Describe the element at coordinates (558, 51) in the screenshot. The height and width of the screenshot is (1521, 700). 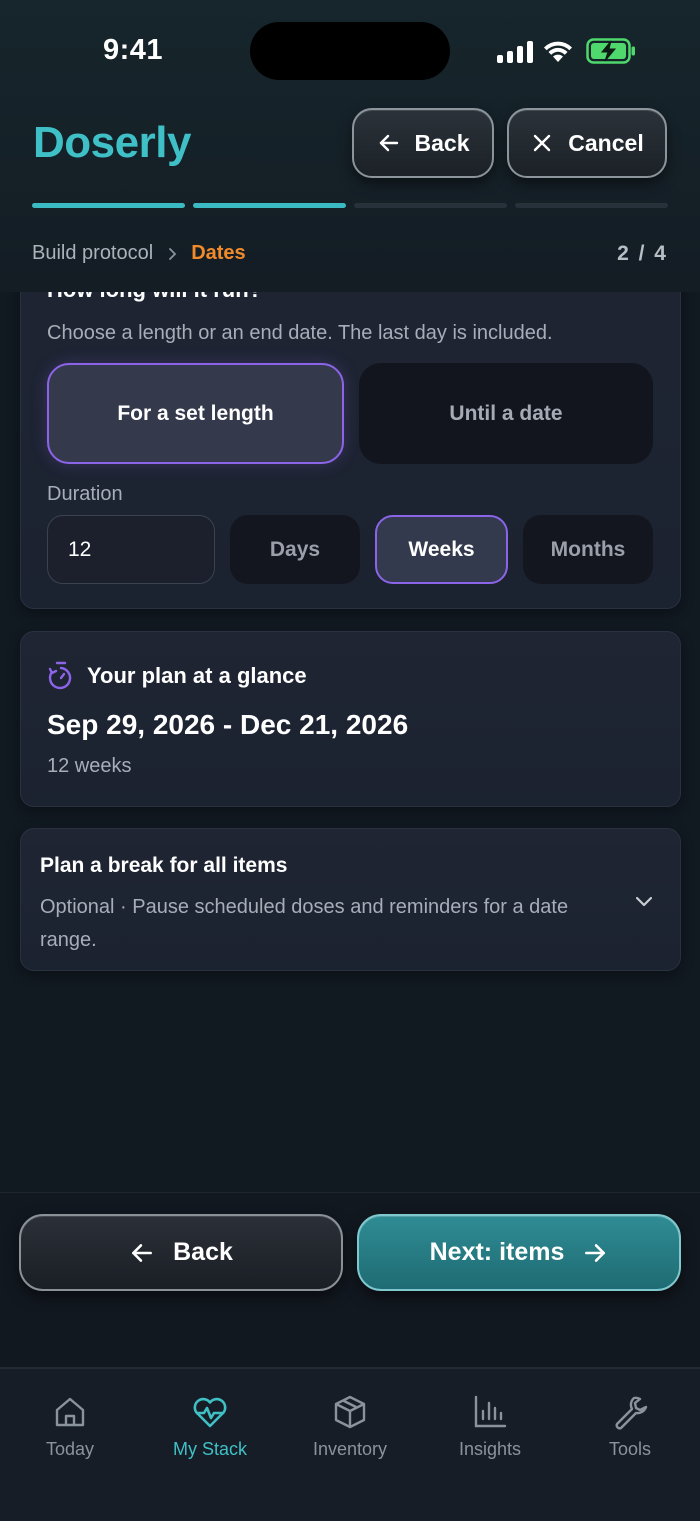
I see `wifi-icon` at that location.